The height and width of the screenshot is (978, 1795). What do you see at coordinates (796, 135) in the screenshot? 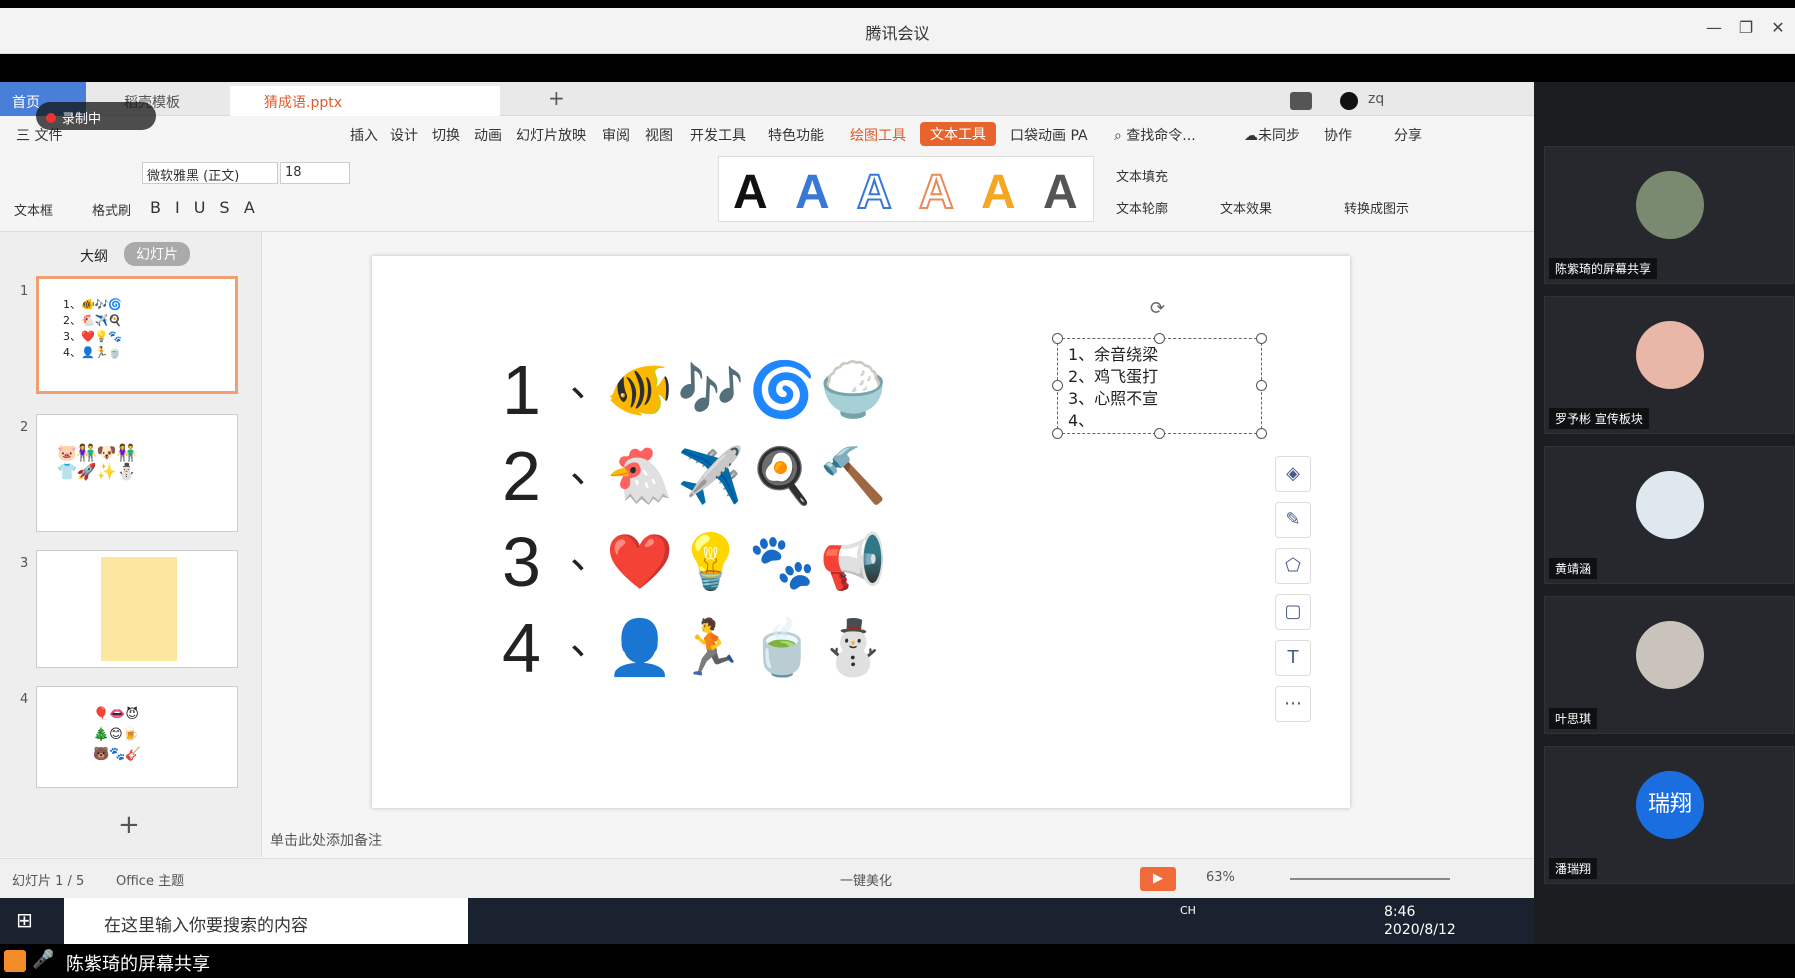
I see `menu-features: 特色功能` at bounding box center [796, 135].